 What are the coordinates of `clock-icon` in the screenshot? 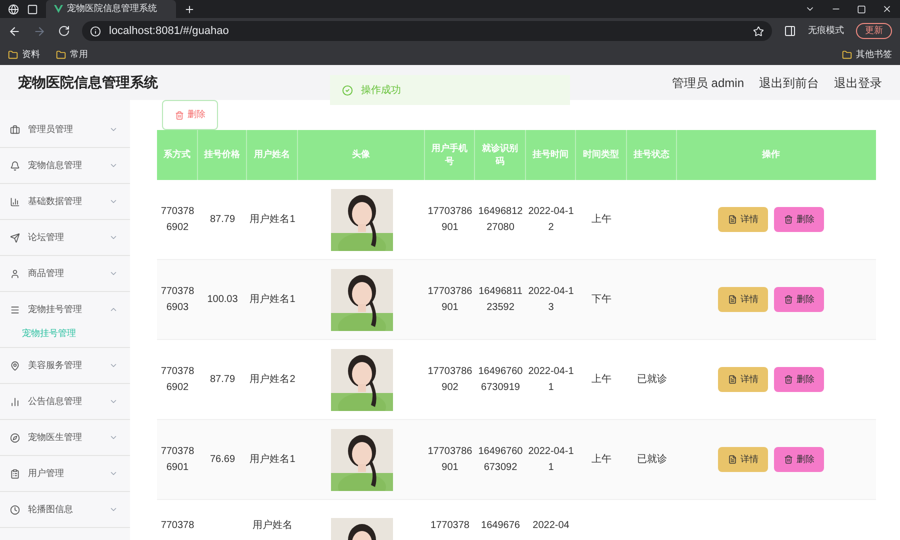 It's located at (15, 509).